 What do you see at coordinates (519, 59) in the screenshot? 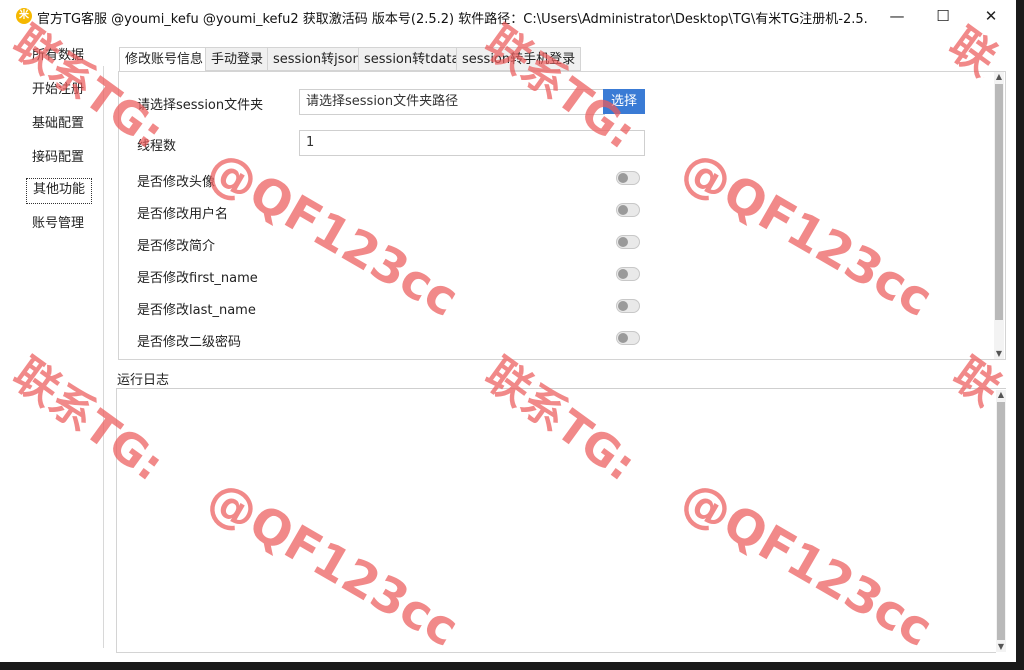
I see `tab-session-to-phone-login: session转手机登录` at bounding box center [519, 59].